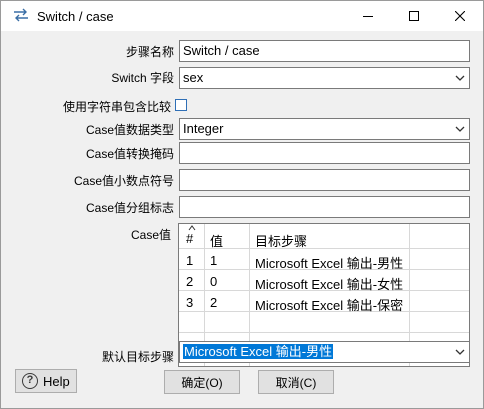  I want to click on case-values-label: Case值, so click(150, 235).